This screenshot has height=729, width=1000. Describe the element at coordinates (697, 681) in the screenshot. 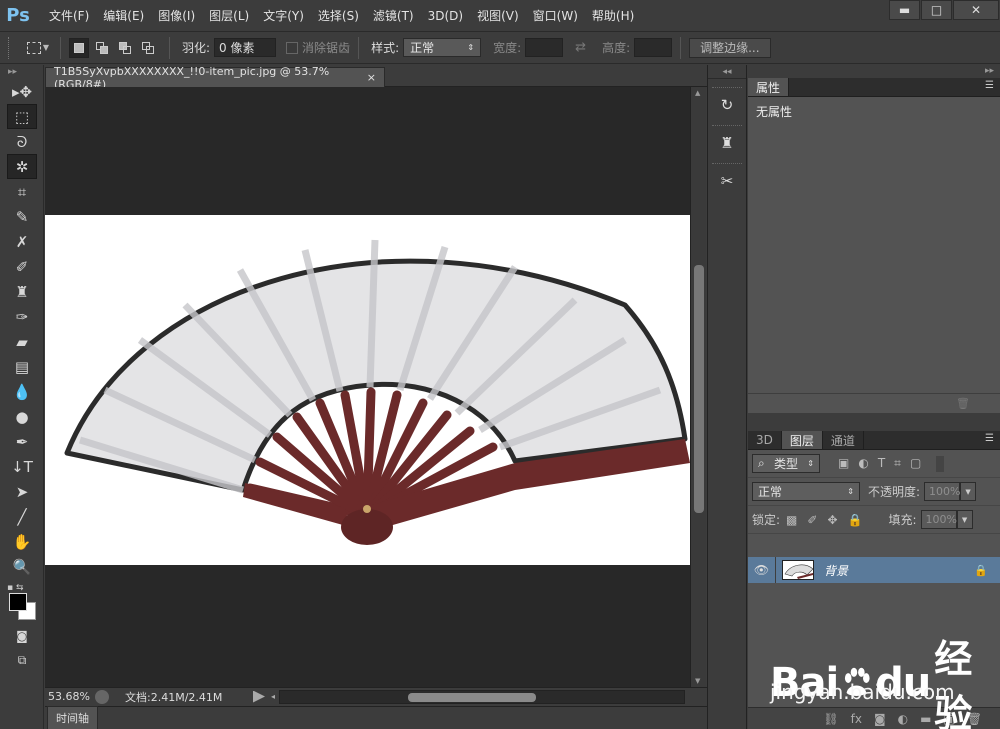

I see `scroll-down-icon: ▼` at that location.